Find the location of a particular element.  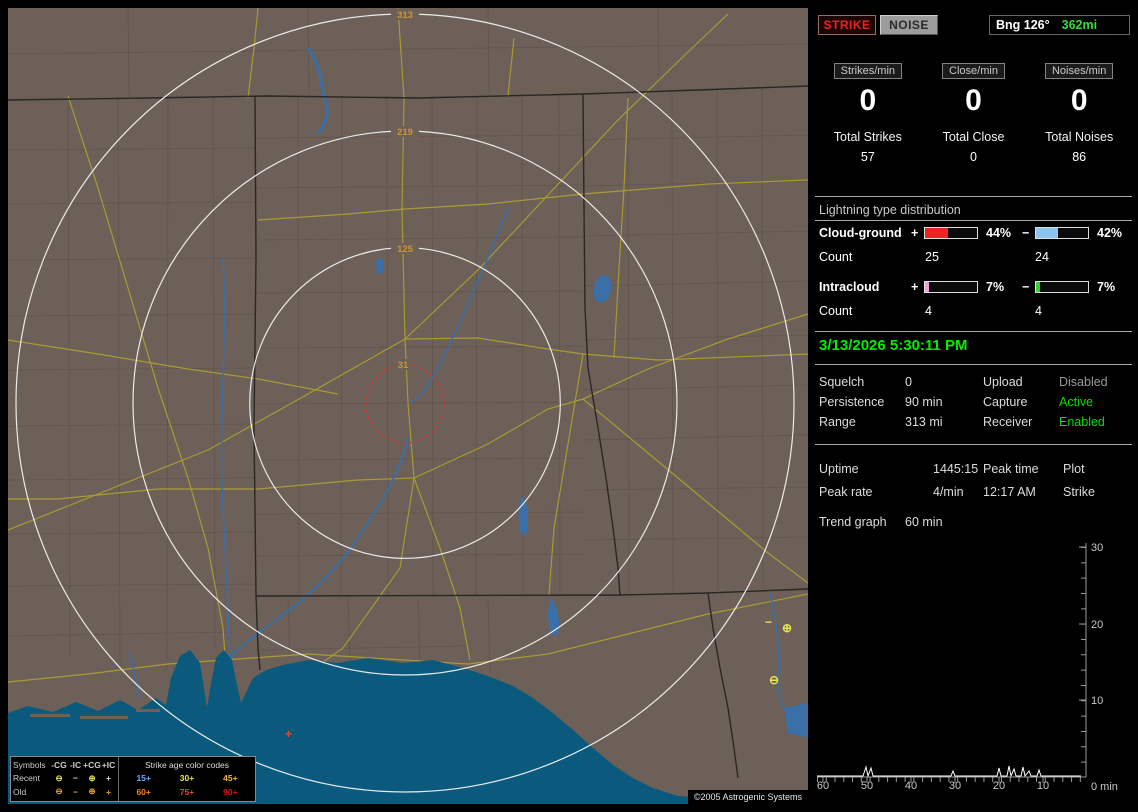

strikes-per-min-value: 0 is located at coordinates (868, 100).